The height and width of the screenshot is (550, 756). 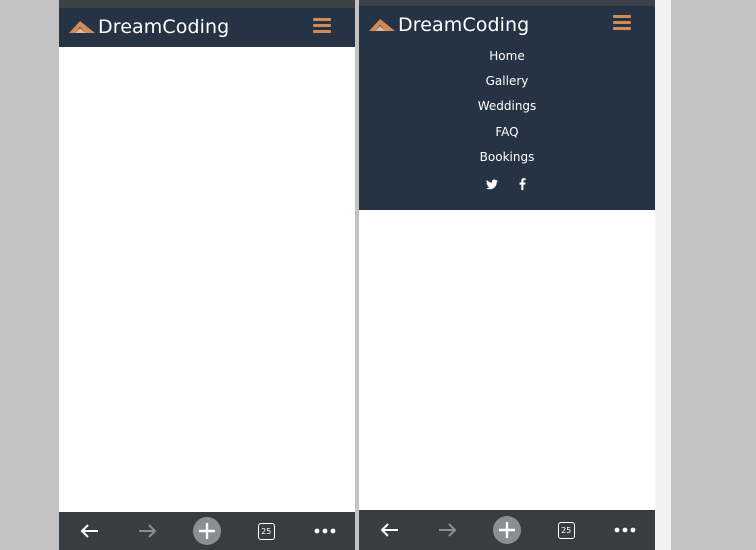 I want to click on nav-item-bookings: Bookings, so click(x=507, y=157).